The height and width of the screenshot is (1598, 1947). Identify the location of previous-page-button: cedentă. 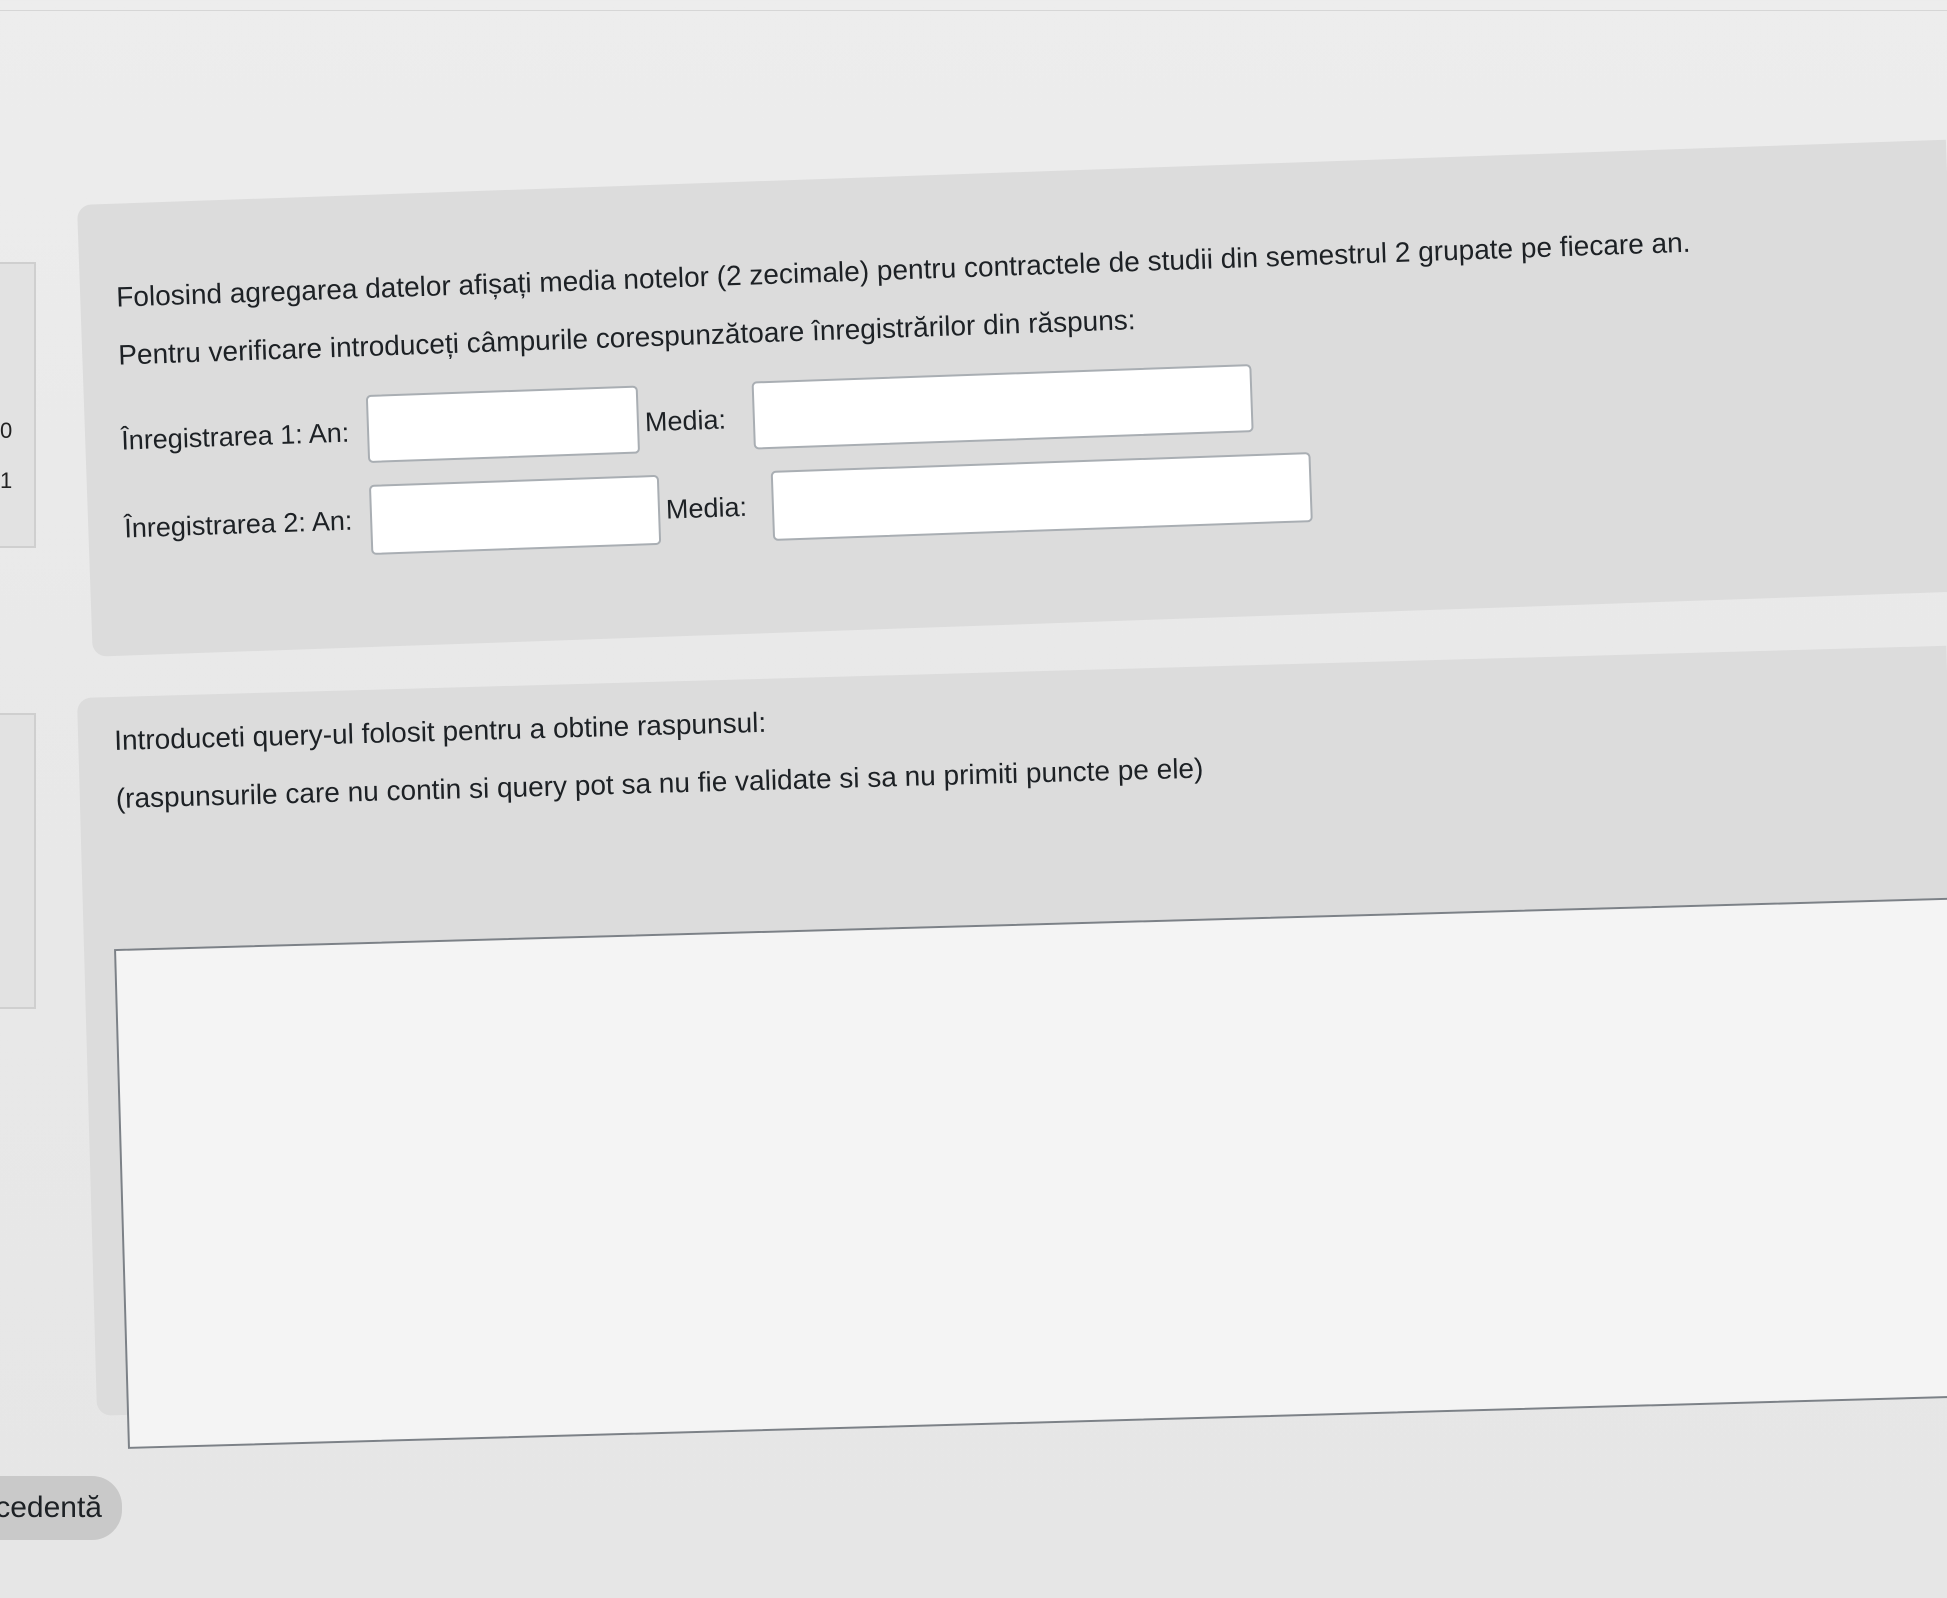
(61, 1508).